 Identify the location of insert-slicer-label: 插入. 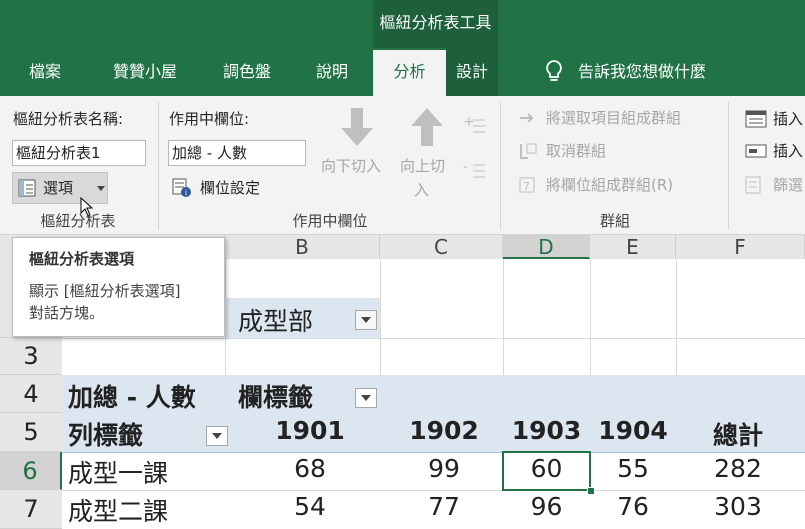
(788, 119).